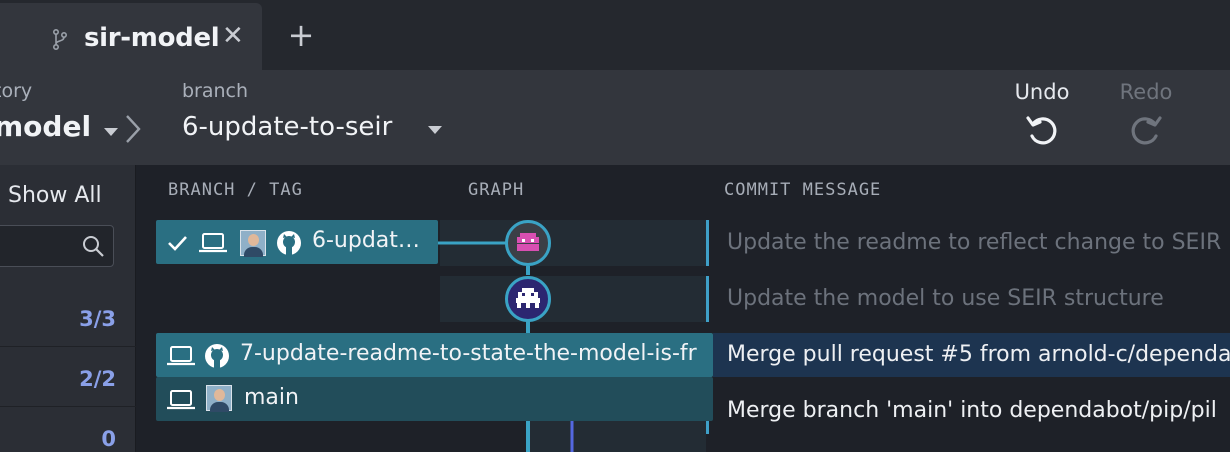 The height and width of the screenshot is (452, 1230). I want to click on tab-sir-model: sir-model ✕, so click(131, 36).